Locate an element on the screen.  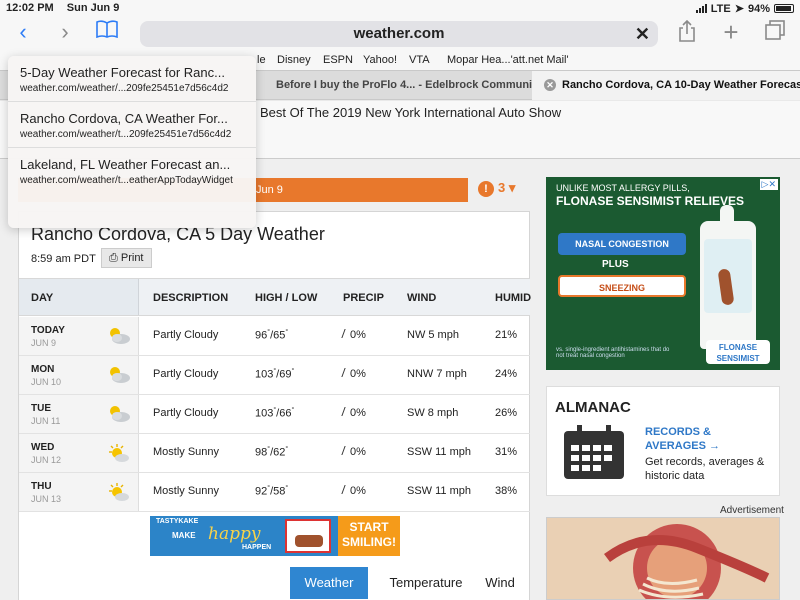
book-icon is located at coordinates (107, 29).